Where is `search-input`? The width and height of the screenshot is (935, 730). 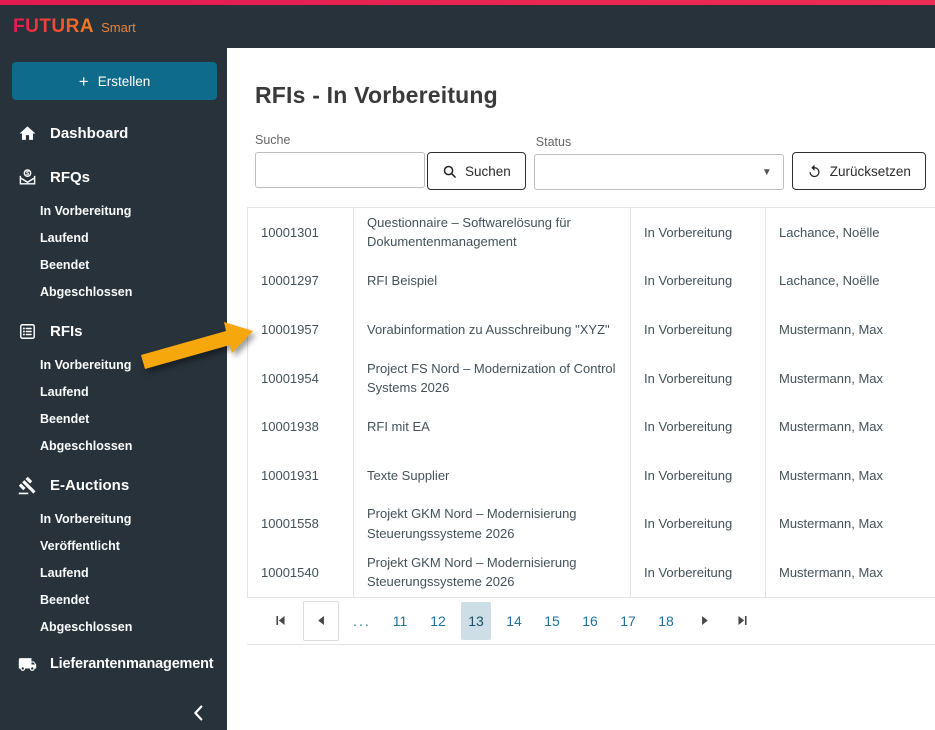
search-input is located at coordinates (340, 170).